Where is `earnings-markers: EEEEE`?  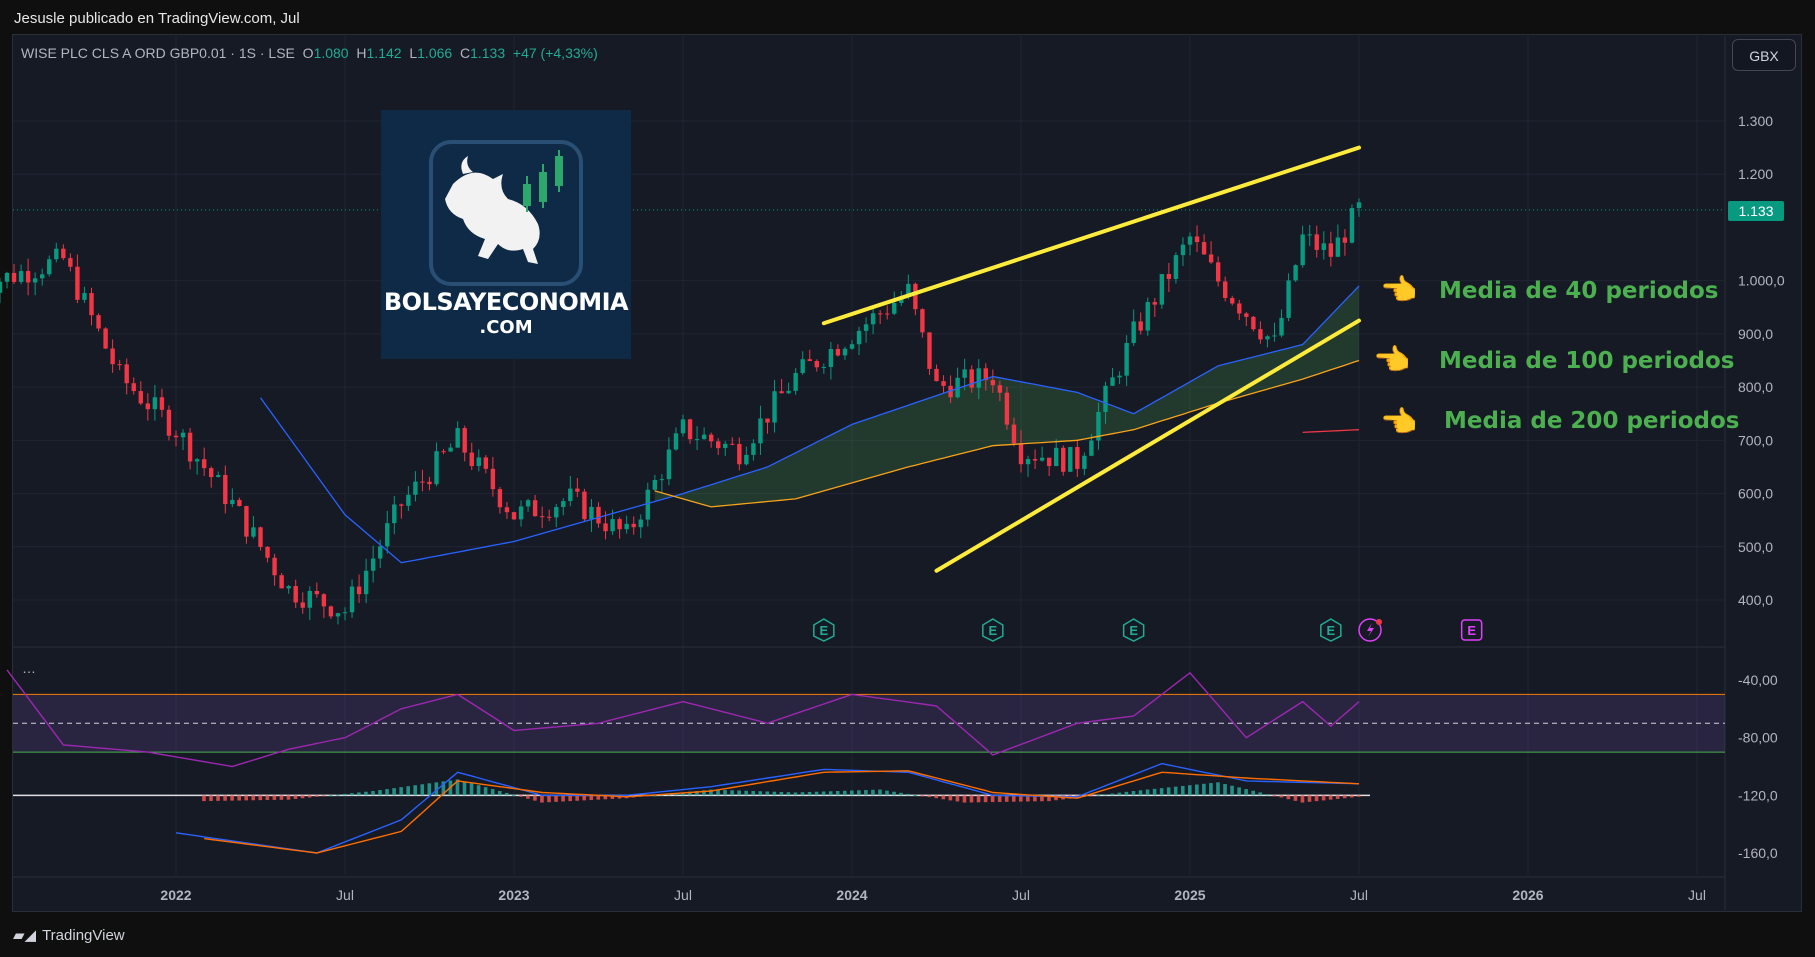
earnings-markers: EEEEE is located at coordinates (1148, 630).